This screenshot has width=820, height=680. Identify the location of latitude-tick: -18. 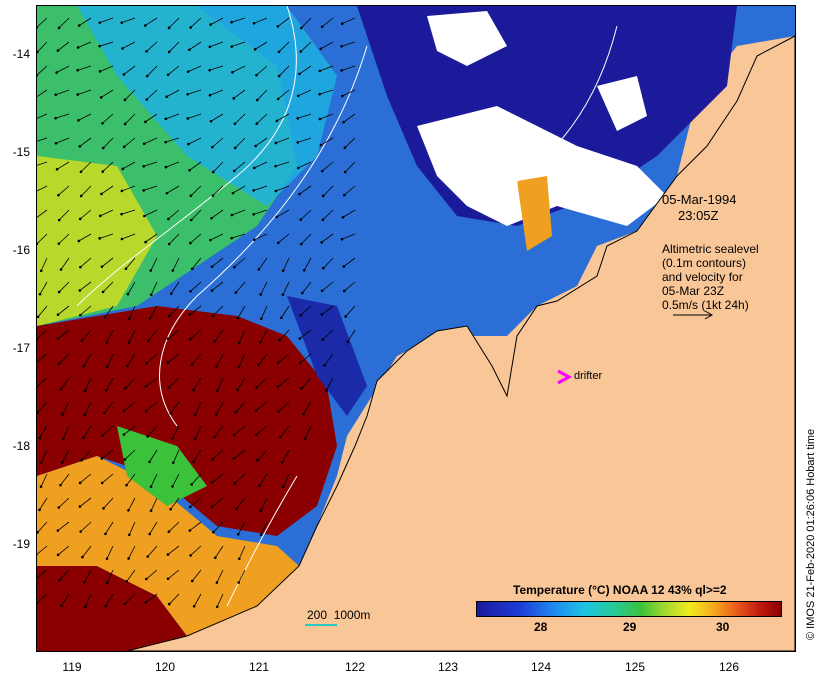
(21, 446).